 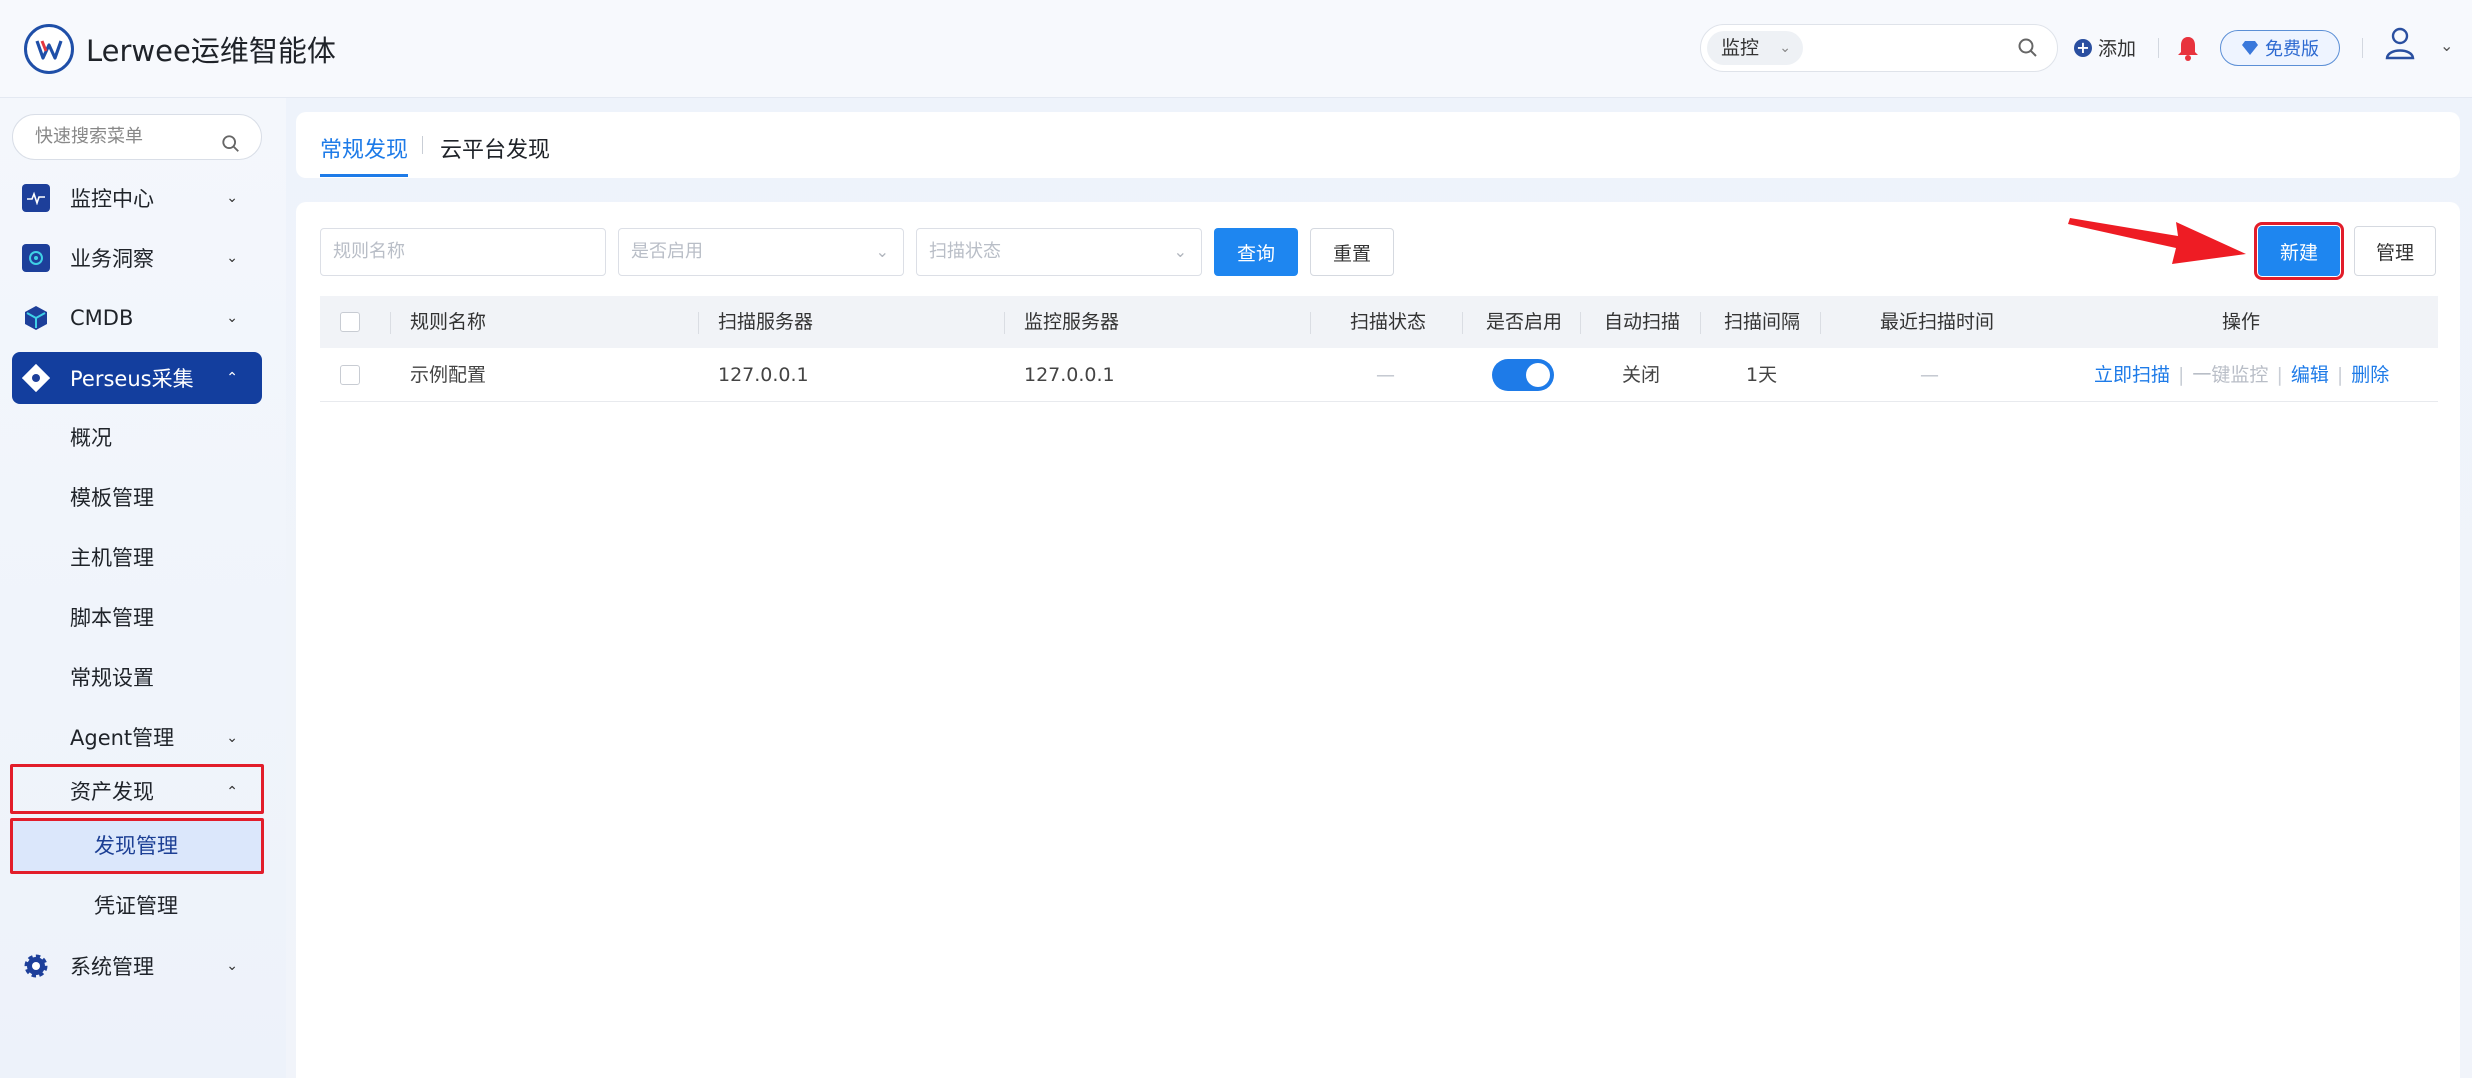 I want to click on select-all-checkbox, so click(x=350, y=322).